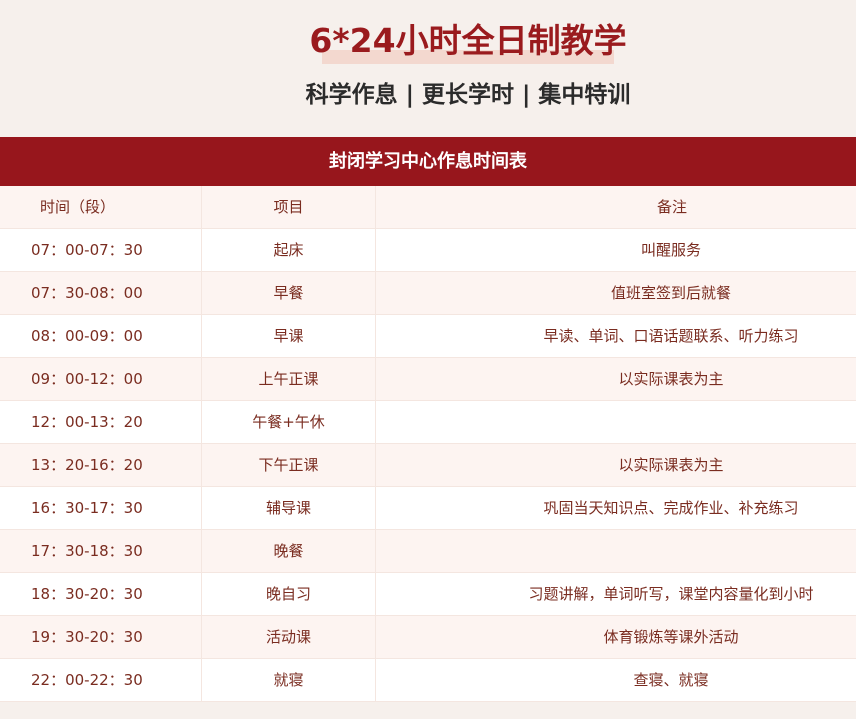 This screenshot has width=856, height=719. Describe the element at coordinates (101, 379) in the screenshot. I see `time-cell: 09：00-12：00` at that location.